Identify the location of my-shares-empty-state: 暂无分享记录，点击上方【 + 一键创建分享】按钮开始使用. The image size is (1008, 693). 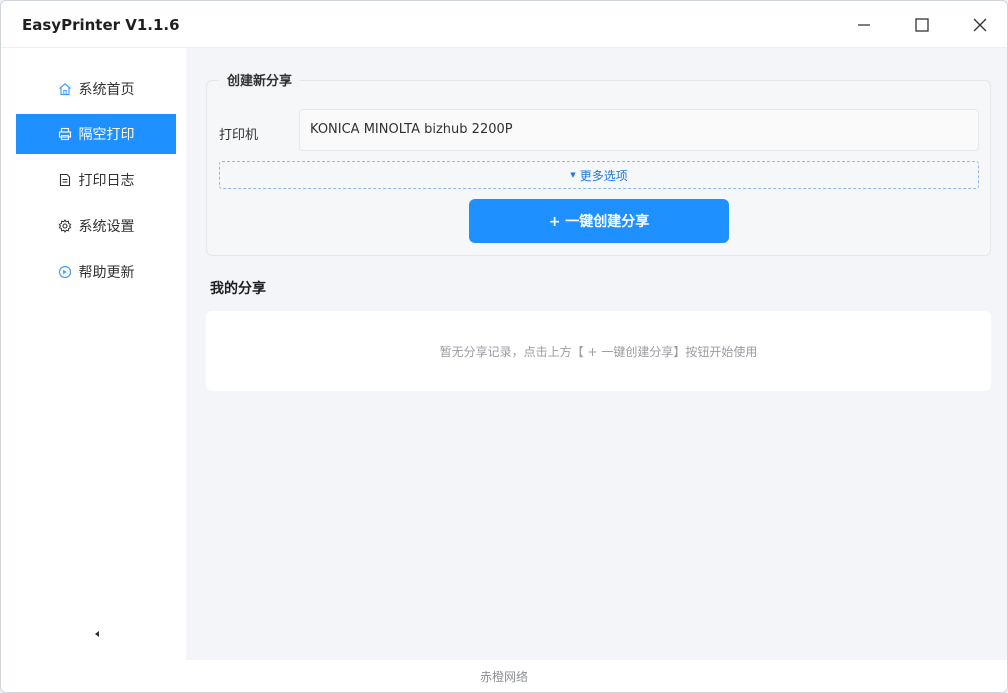
(598, 351).